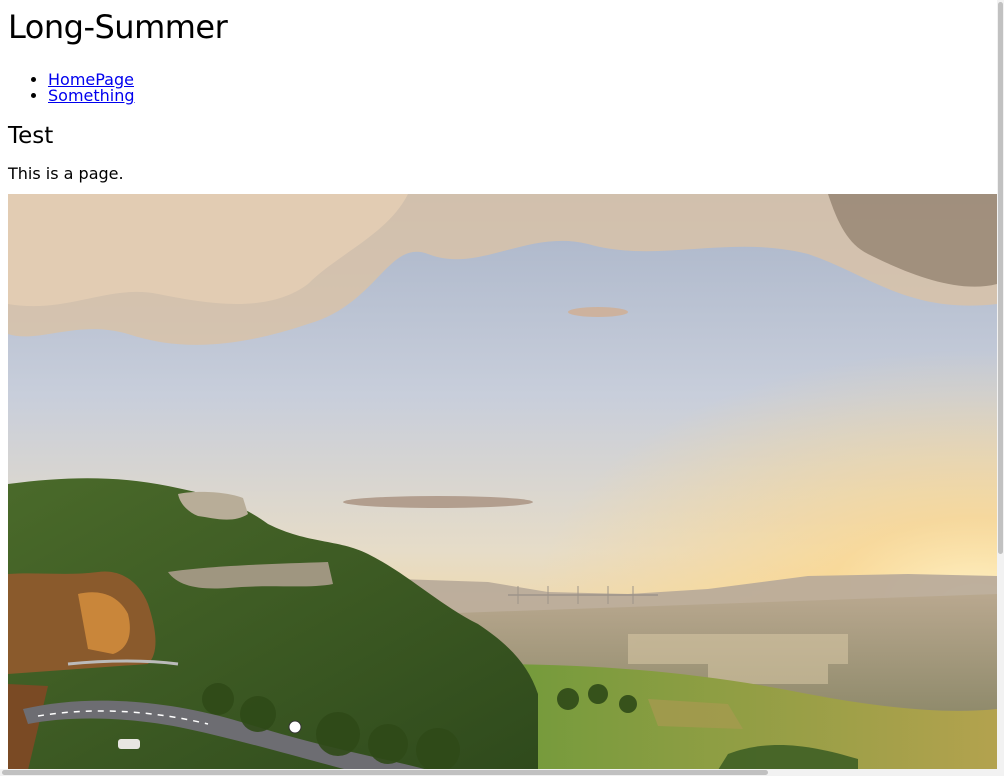 This screenshot has width=1004, height=776. Describe the element at coordinates (66, 173) in the screenshot. I see `page-paragraph: This is a page.` at that location.